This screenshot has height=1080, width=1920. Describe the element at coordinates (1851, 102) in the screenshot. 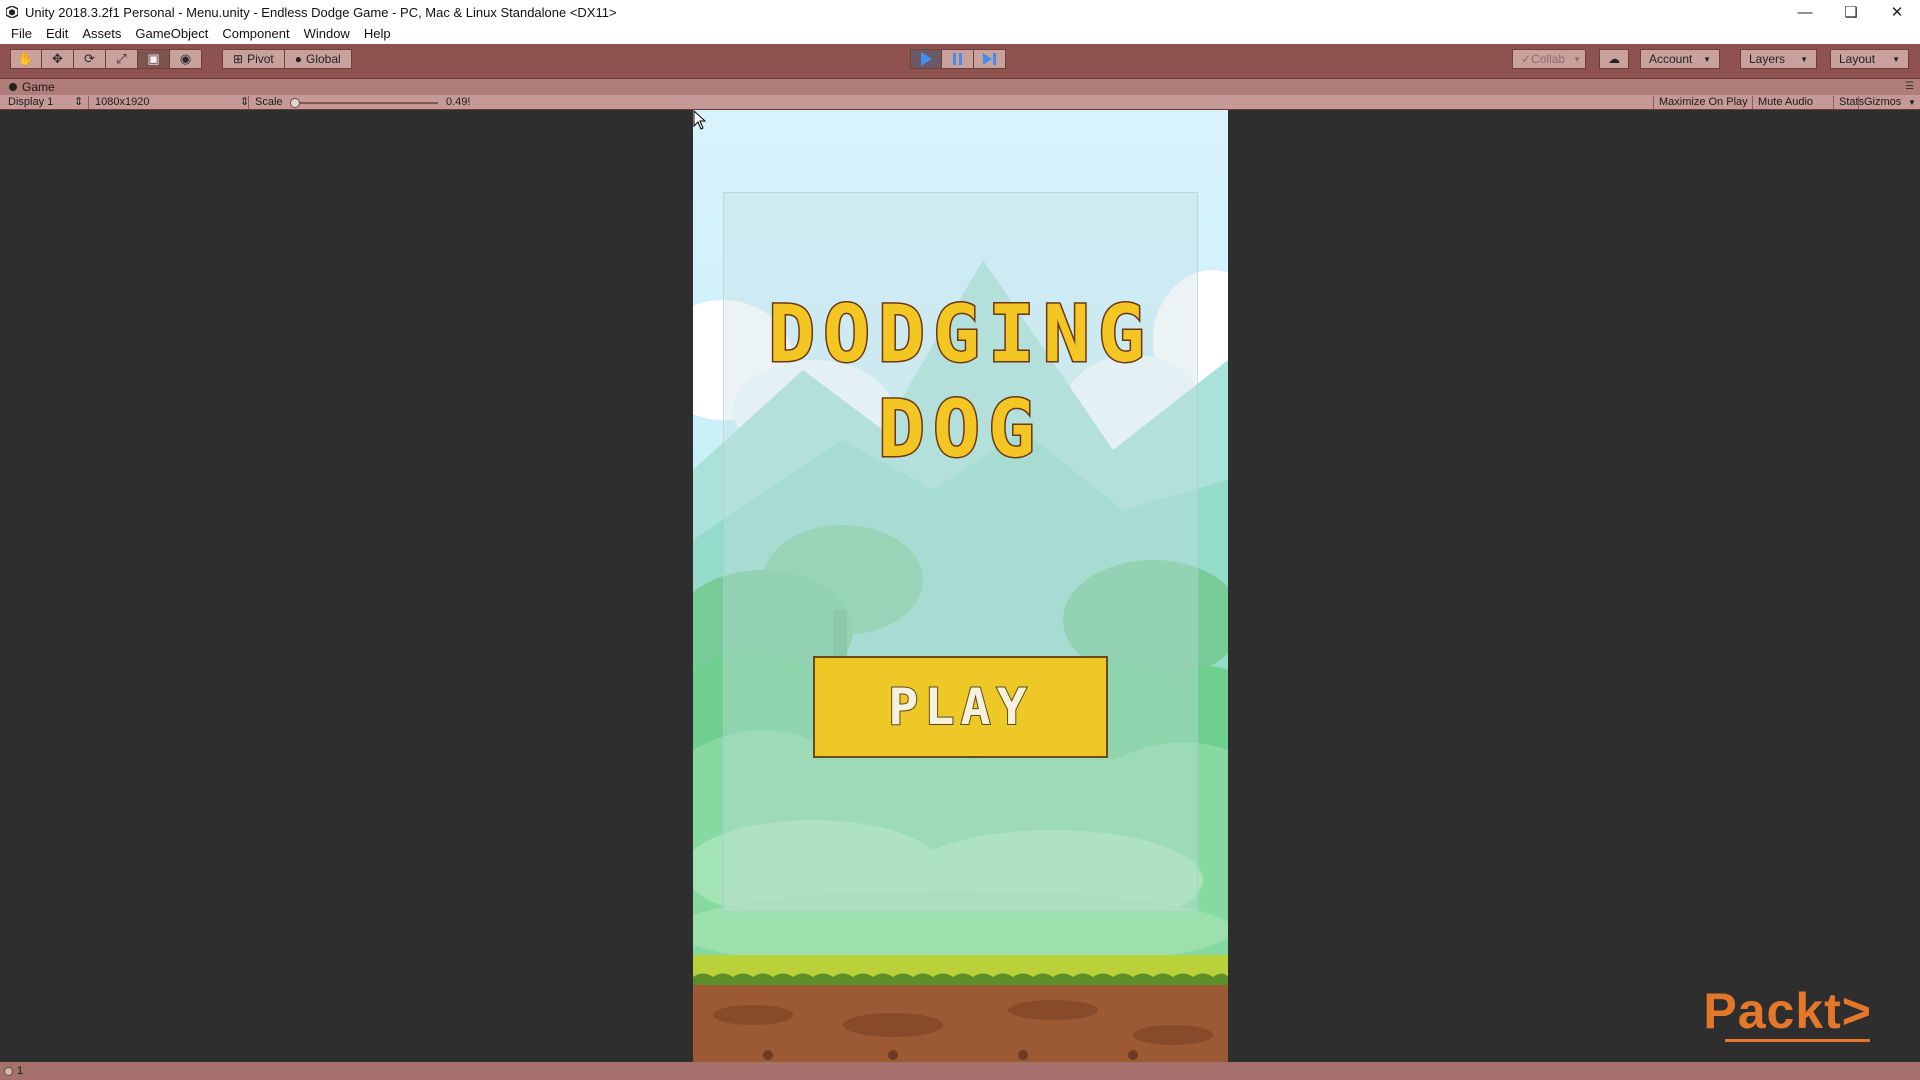

I see `stats-toggle: Stats` at that location.